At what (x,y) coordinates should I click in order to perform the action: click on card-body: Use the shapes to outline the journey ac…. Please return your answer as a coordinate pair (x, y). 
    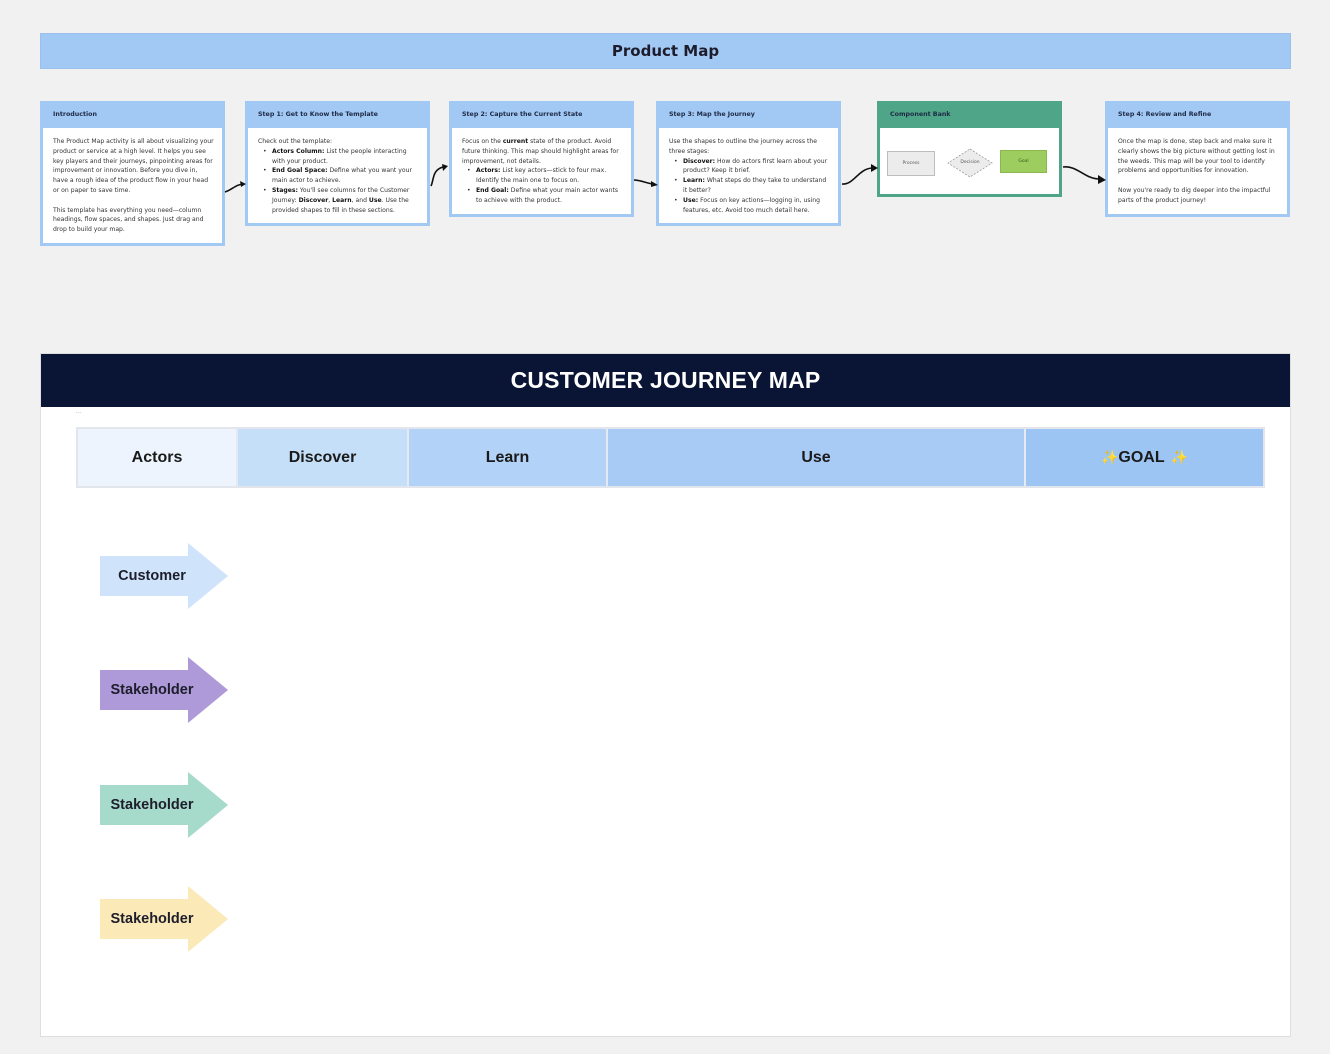
    Looking at the image, I should click on (748, 176).